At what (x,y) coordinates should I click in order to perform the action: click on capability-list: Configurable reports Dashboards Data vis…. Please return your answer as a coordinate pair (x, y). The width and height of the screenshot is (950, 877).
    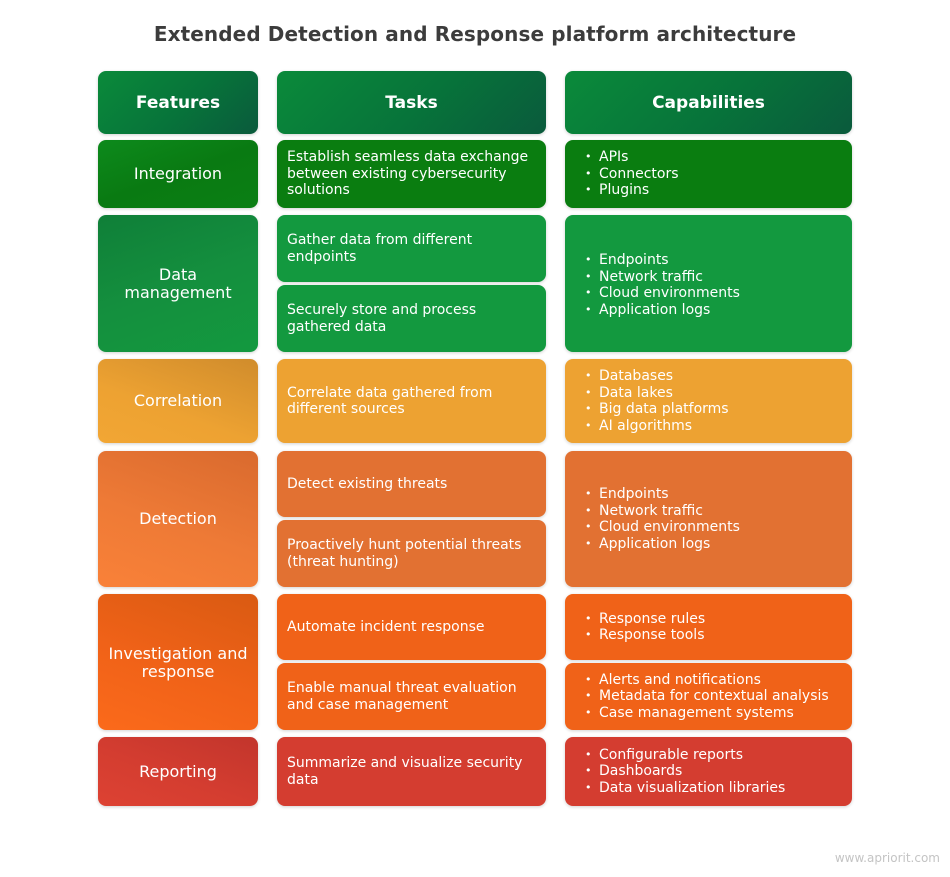
    Looking at the image, I should click on (685, 772).